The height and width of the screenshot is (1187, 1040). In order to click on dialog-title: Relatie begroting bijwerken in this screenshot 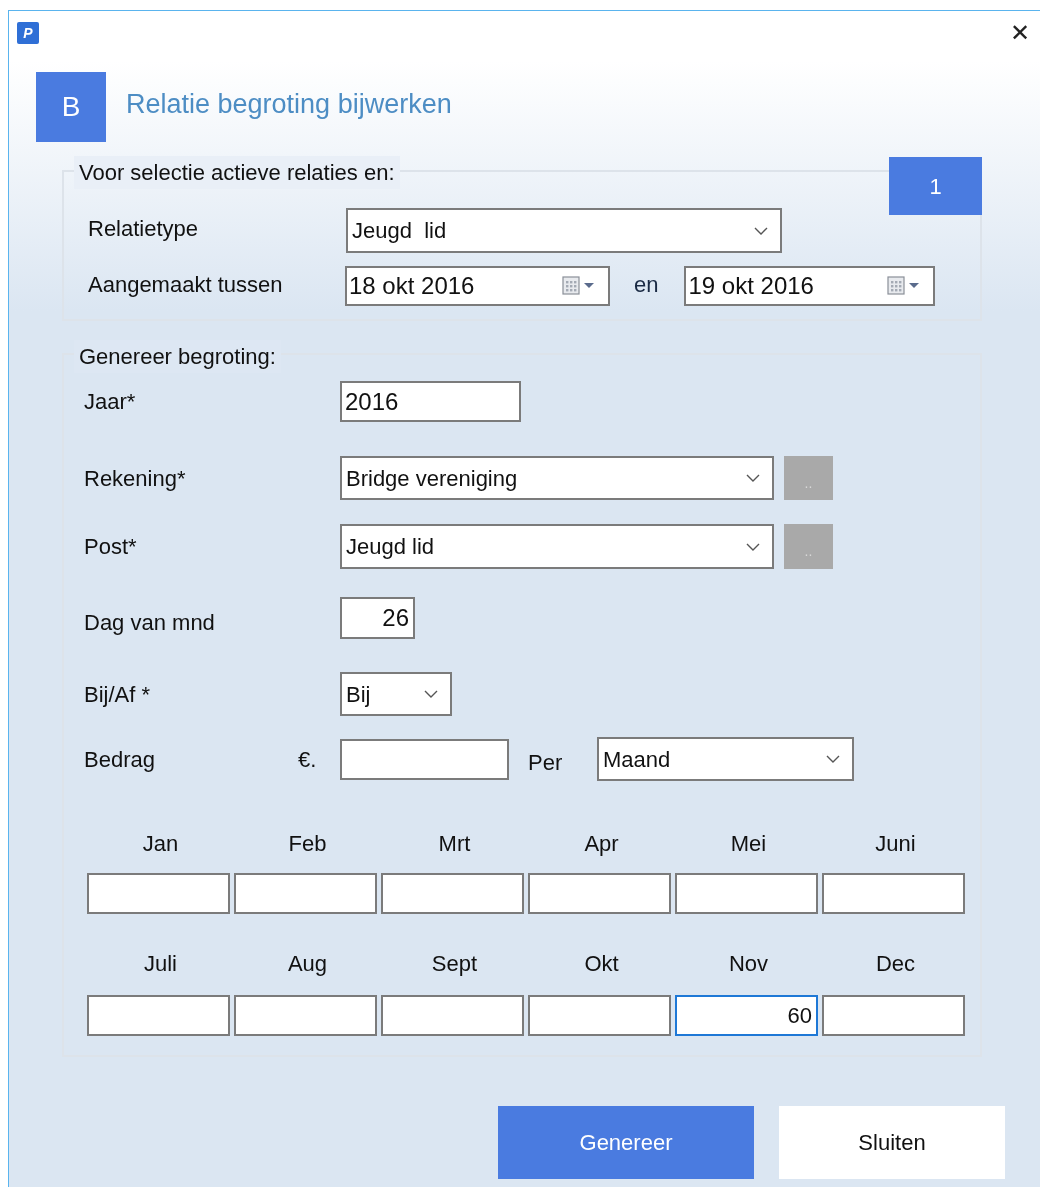, I will do `click(289, 104)`.